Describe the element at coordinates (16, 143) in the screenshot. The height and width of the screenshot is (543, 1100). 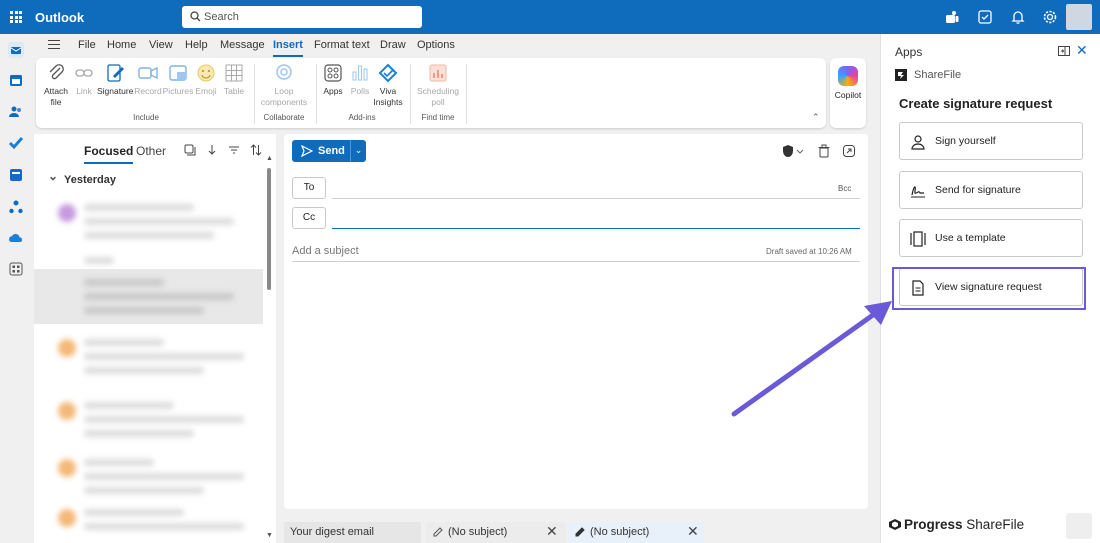
I see `todo-icon` at that location.